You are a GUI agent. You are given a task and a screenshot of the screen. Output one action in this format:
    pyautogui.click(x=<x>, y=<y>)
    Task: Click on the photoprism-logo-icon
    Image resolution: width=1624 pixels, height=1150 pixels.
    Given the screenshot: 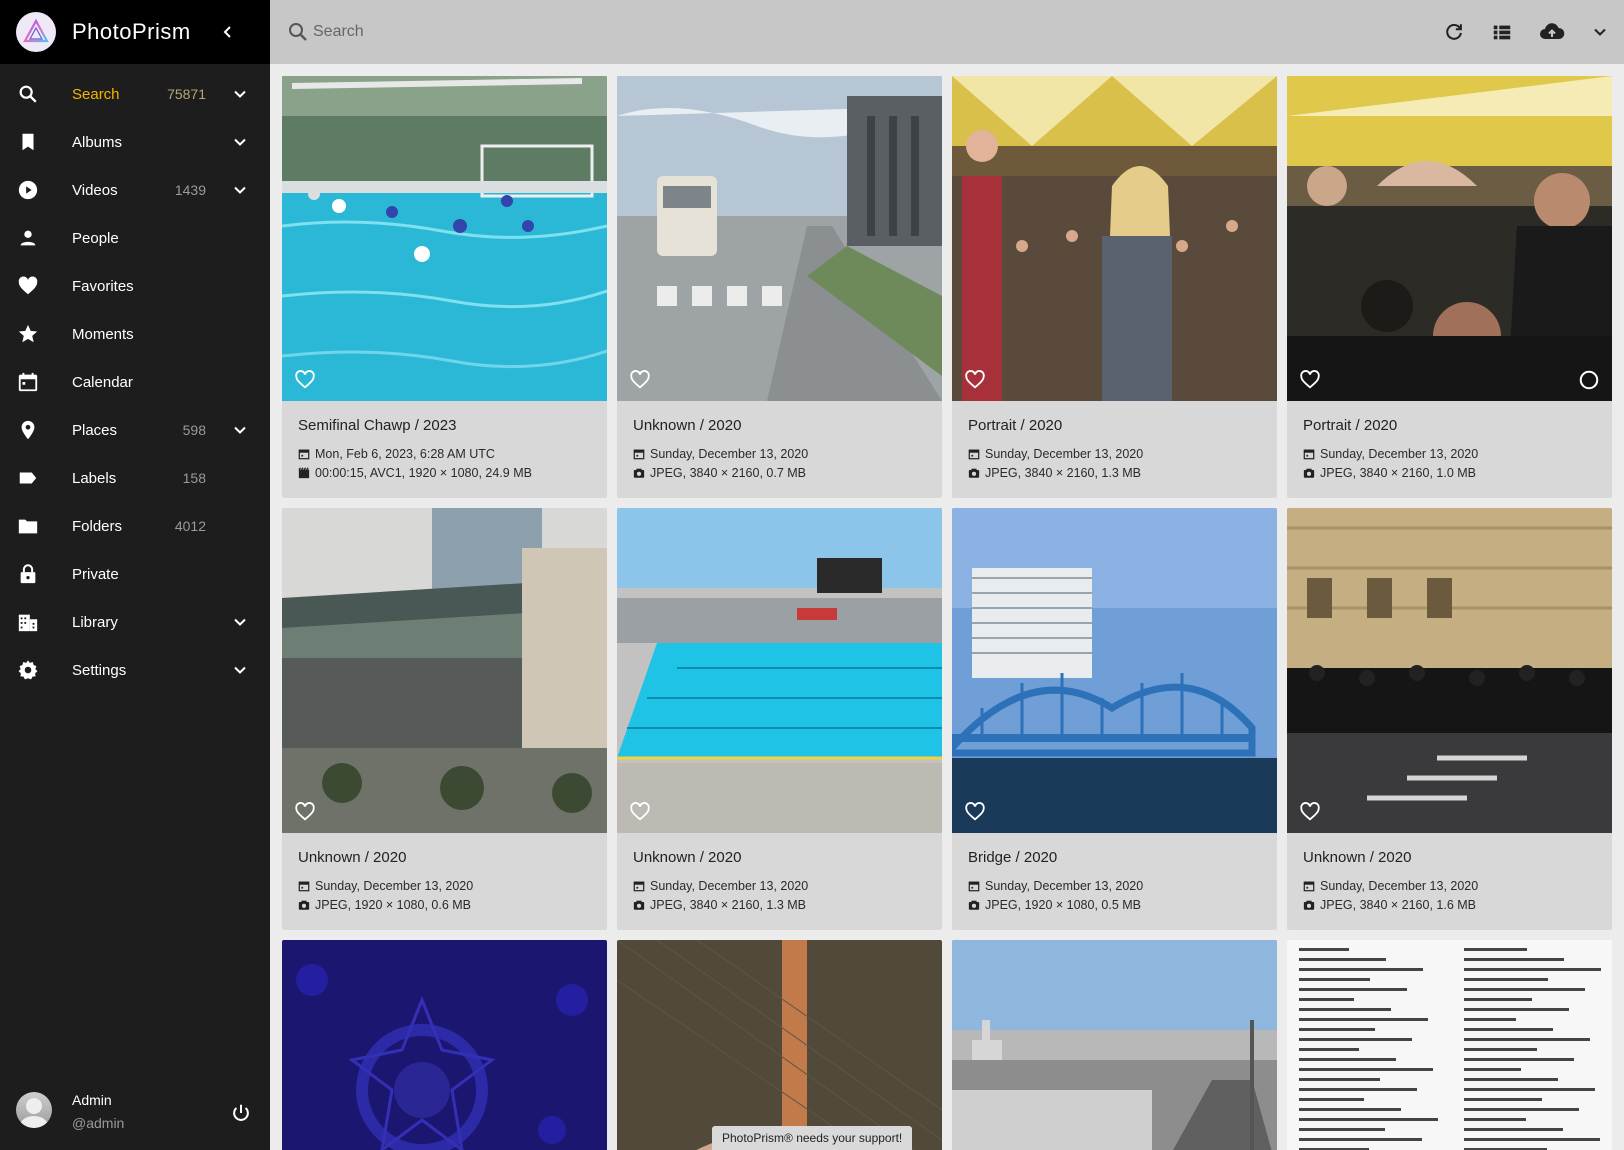 What is the action you would take?
    pyautogui.click(x=36, y=32)
    